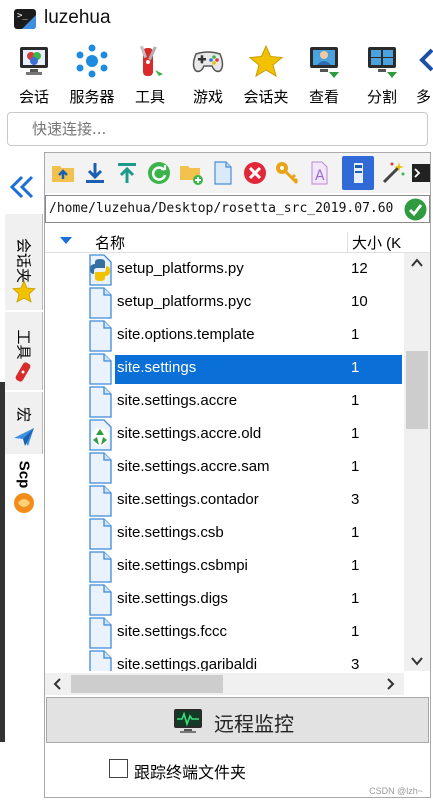  Describe the element at coordinates (417, 263) in the screenshot. I see `scroll-up-icon` at that location.